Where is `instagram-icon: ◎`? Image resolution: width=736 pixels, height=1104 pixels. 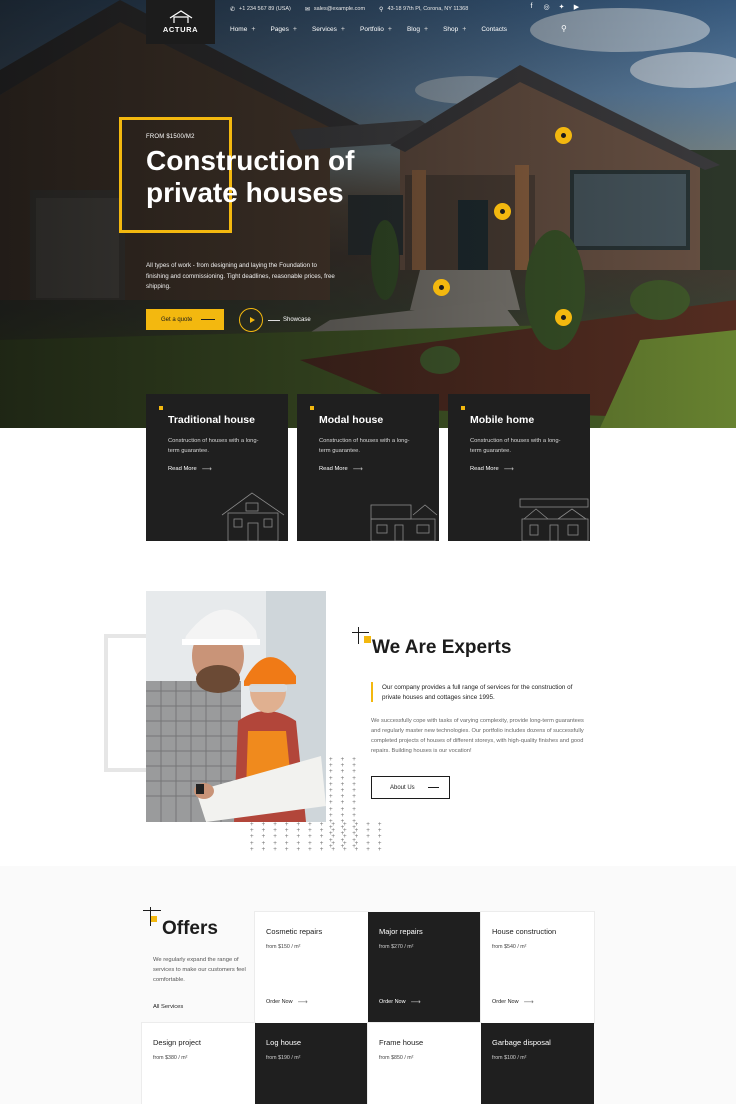 instagram-icon: ◎ is located at coordinates (546, 7).